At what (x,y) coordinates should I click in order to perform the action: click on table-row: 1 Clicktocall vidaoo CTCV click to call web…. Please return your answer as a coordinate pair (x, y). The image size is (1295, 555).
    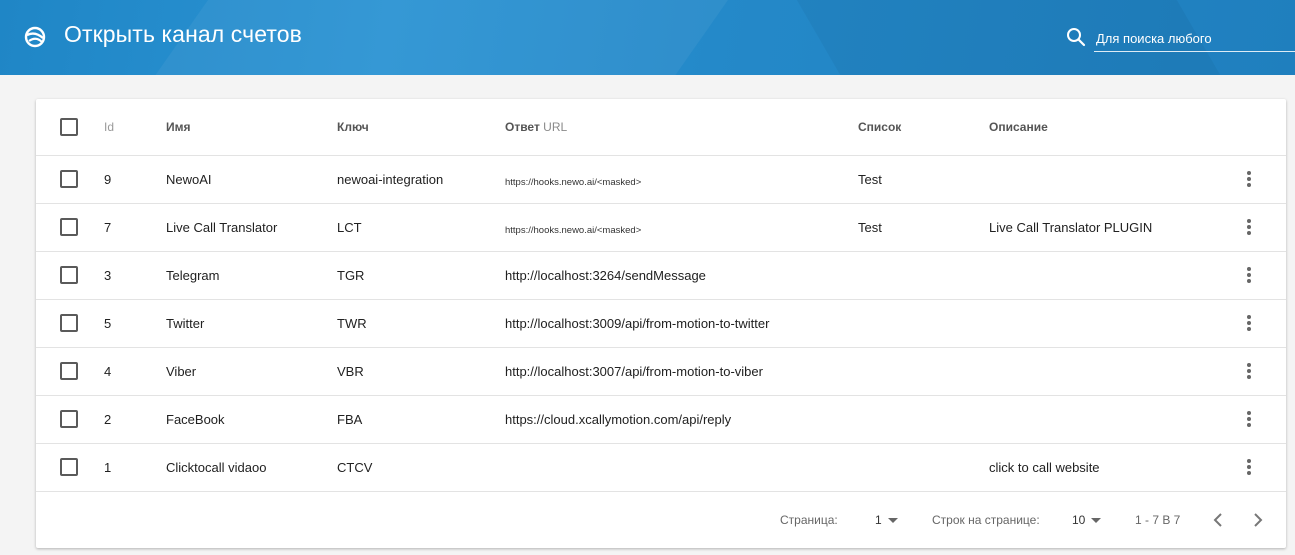
    Looking at the image, I should click on (661, 467).